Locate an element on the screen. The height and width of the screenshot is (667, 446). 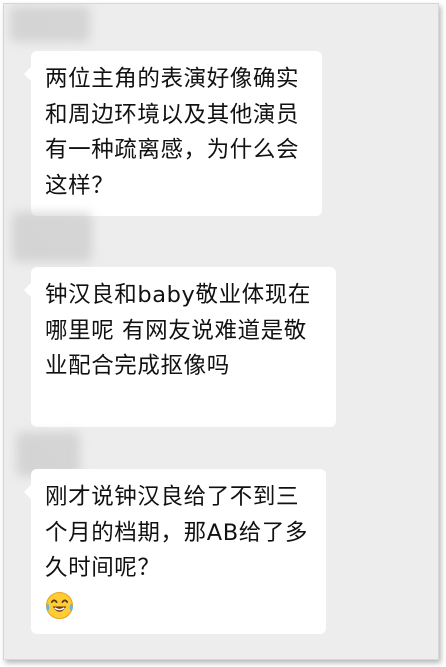
tears-of-joy-emoji-icon is located at coordinates (59, 605).